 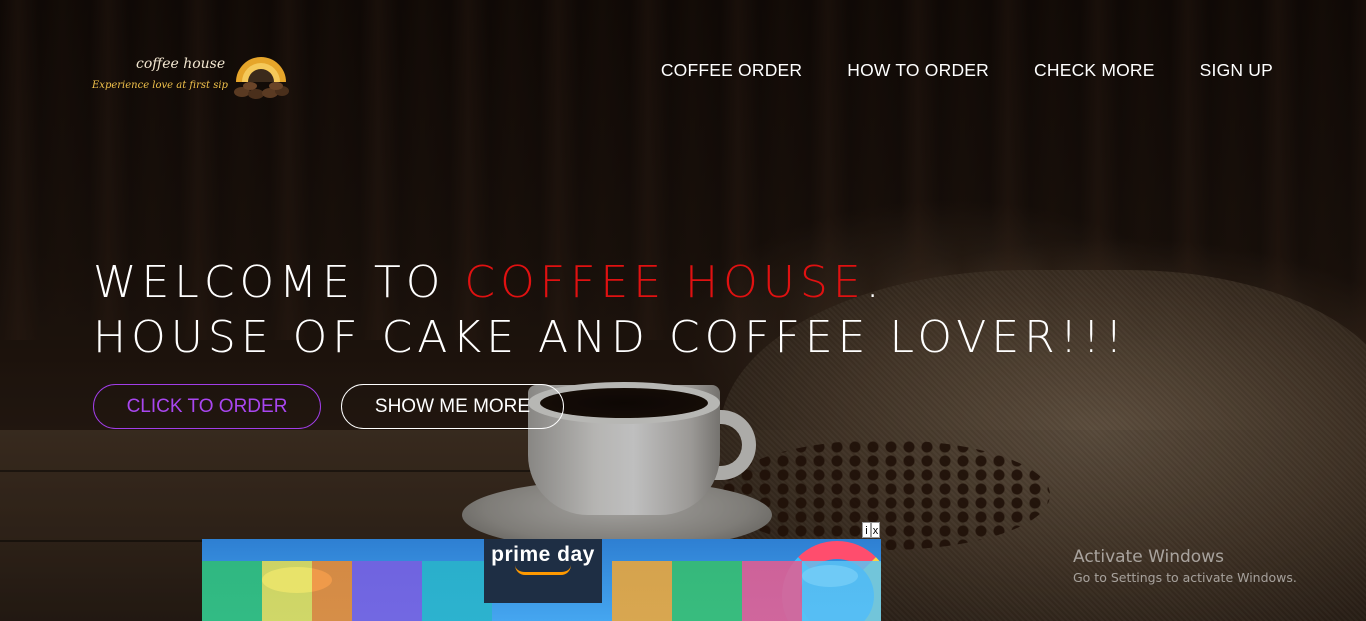 I want to click on hero-line1-prefix: WELCOME TO, so click(x=279, y=282).